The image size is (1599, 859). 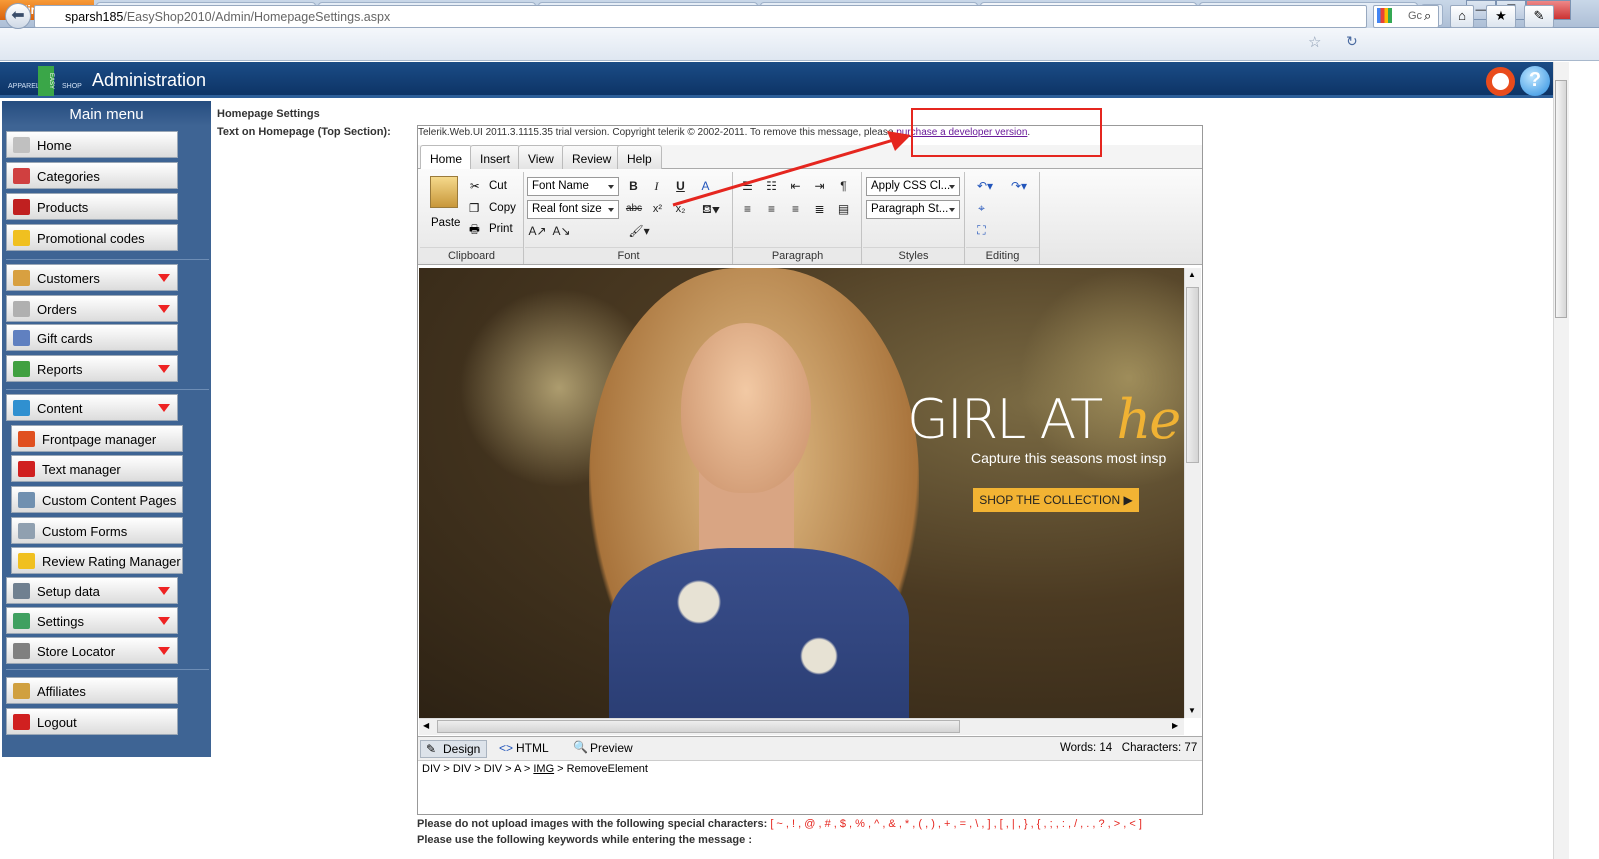 What do you see at coordinates (92, 650) in the screenshot?
I see `sidebar-item-store-locator: Store Locator` at bounding box center [92, 650].